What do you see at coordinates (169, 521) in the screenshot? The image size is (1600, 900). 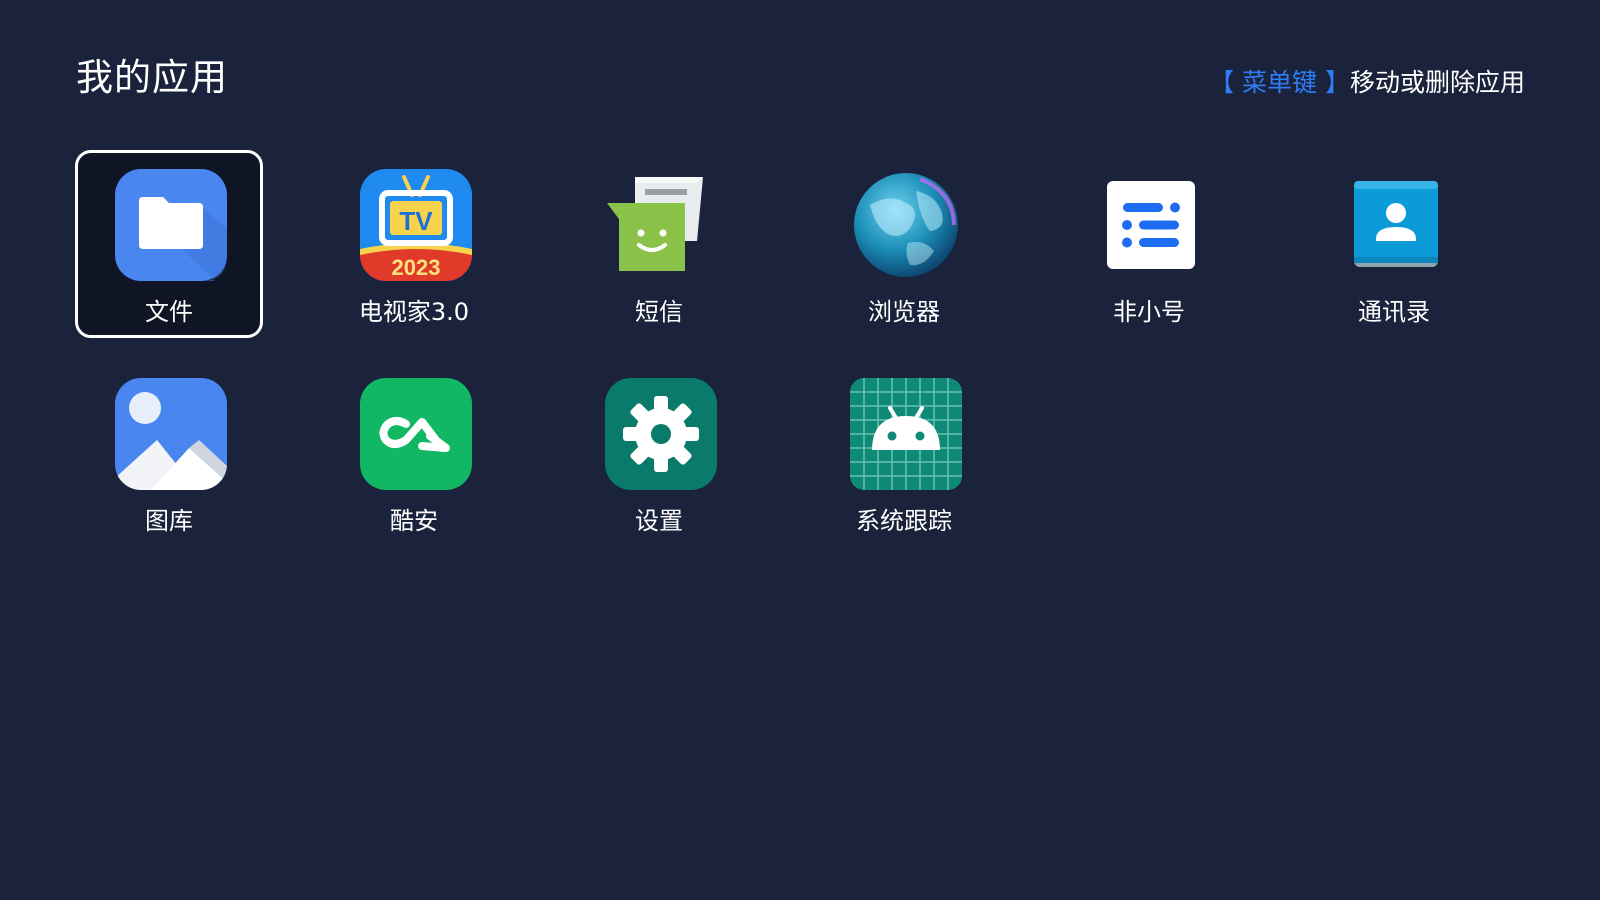 I see `app-label: 图库` at bounding box center [169, 521].